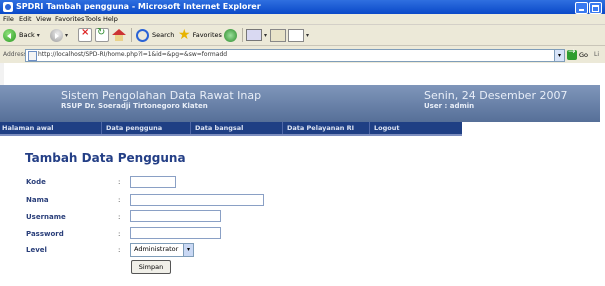  What do you see at coordinates (25, 19) in the screenshot?
I see `menu-edit: Edit` at bounding box center [25, 19].